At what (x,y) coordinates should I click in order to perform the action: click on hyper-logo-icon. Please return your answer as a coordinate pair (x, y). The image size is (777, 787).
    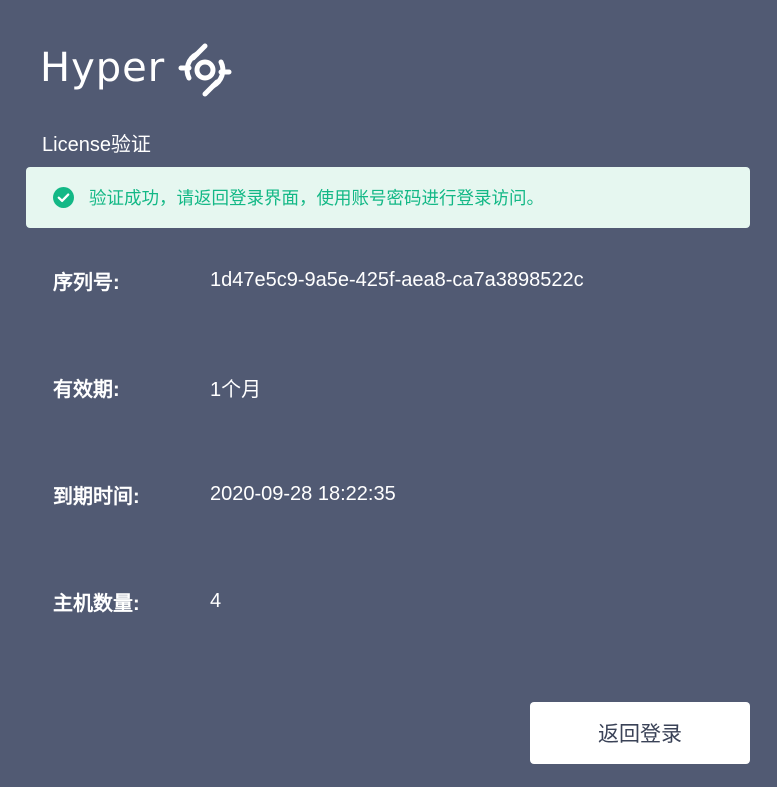
    Looking at the image, I should click on (205, 70).